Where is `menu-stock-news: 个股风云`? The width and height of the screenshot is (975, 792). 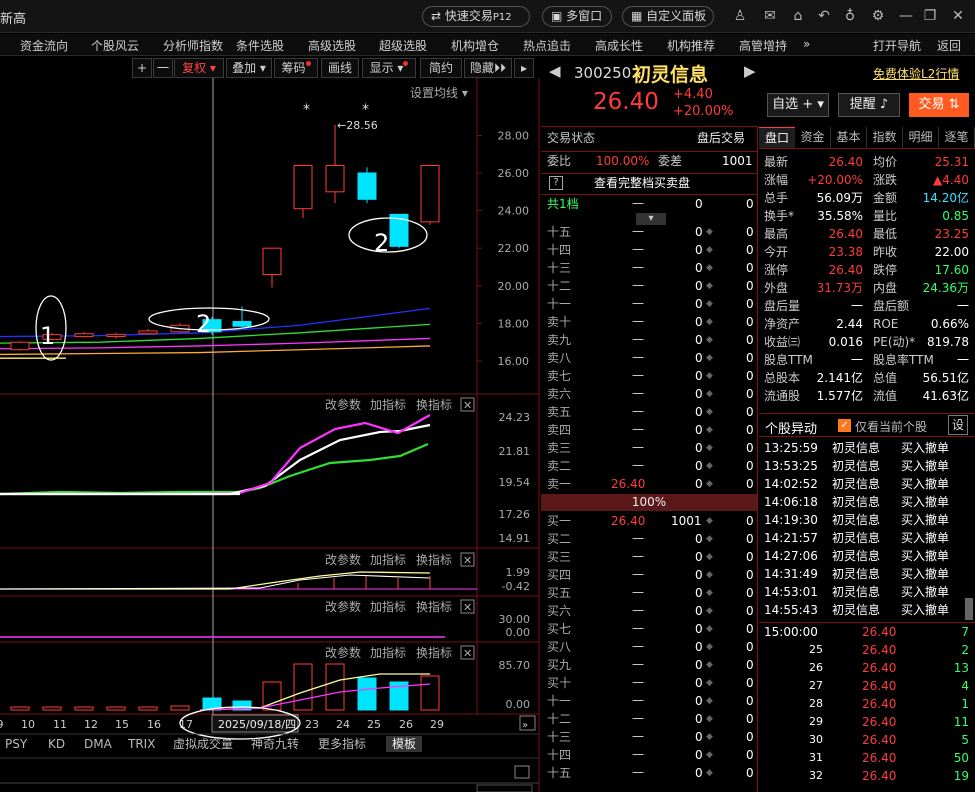
menu-stock-news: 个股风云 is located at coordinates (115, 45).